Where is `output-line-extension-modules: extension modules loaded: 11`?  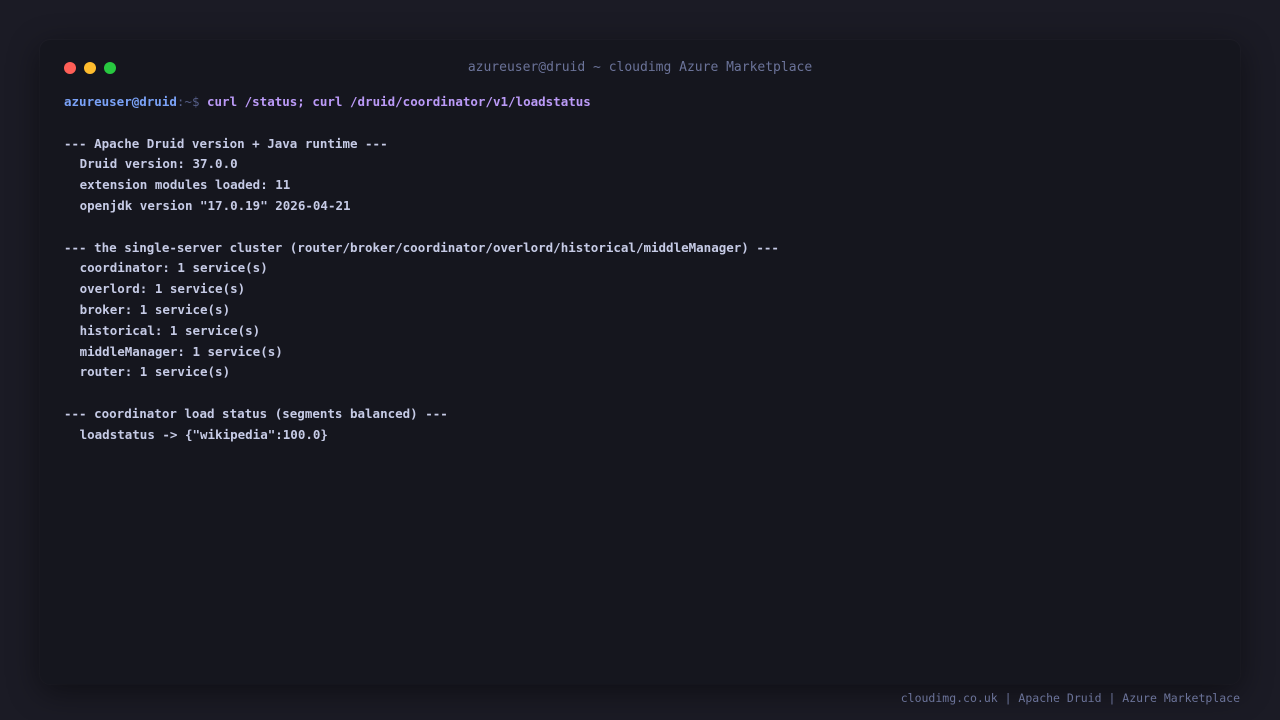
output-line-extension-modules: extension modules loaded: 11 is located at coordinates (185, 185).